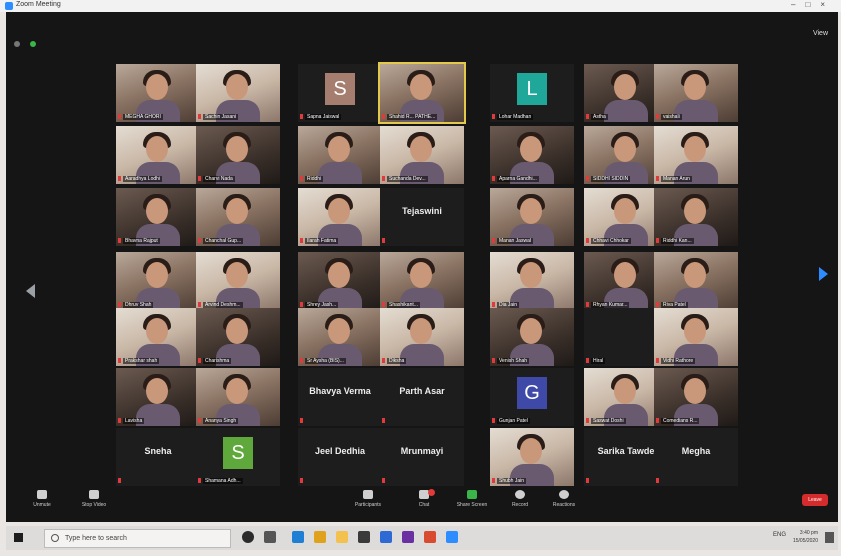 The image size is (841, 556). What do you see at coordinates (340, 397) in the screenshot?
I see `participant-tile: Bhavya Verma` at bounding box center [340, 397].